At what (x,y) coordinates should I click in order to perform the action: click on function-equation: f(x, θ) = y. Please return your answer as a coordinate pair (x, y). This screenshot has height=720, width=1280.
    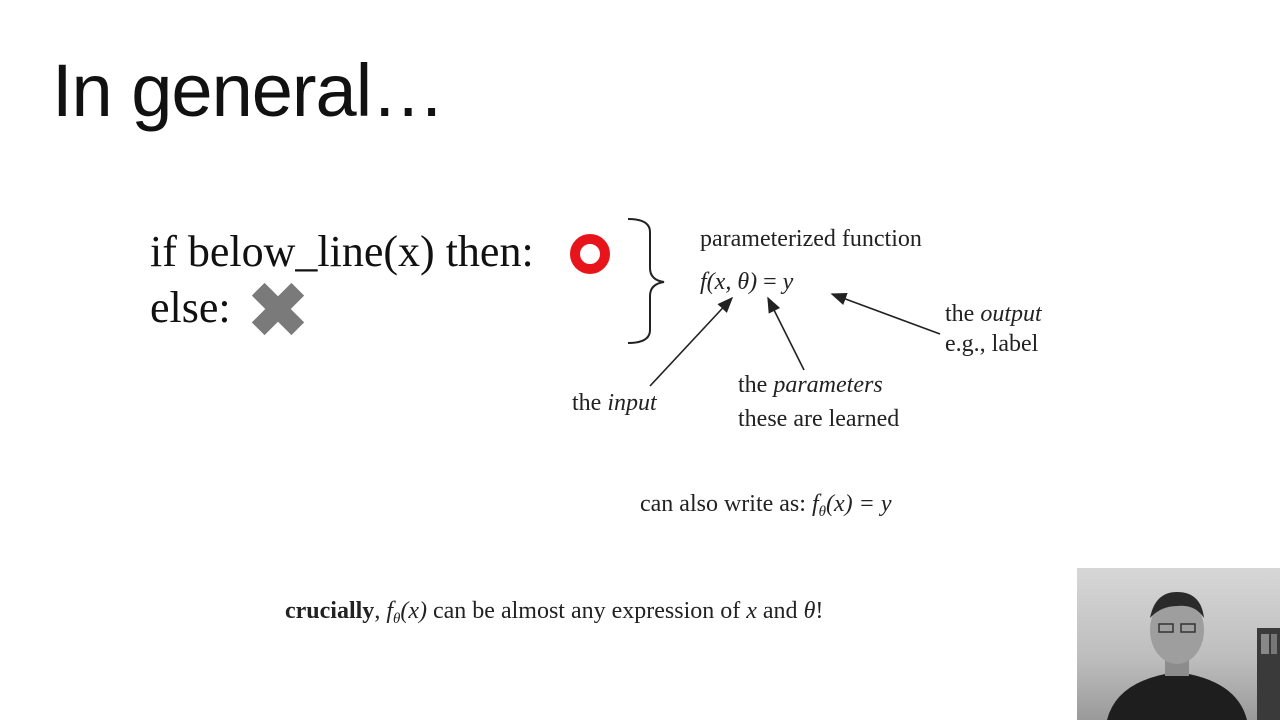
    Looking at the image, I should click on (746, 282).